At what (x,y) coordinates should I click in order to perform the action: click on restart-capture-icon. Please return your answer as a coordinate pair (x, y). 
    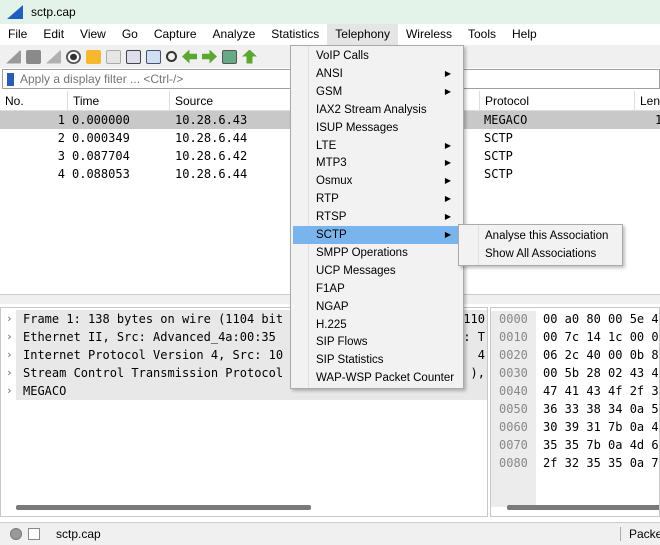
    Looking at the image, I should click on (53, 56).